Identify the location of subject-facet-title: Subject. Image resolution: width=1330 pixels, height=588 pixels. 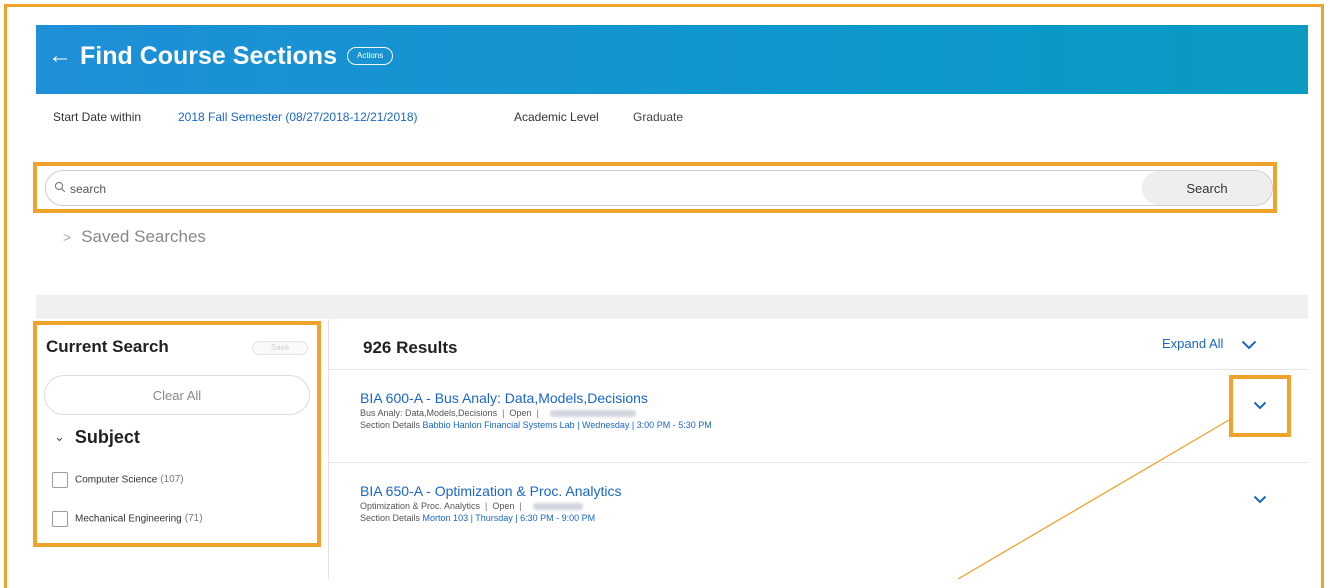
(107, 437).